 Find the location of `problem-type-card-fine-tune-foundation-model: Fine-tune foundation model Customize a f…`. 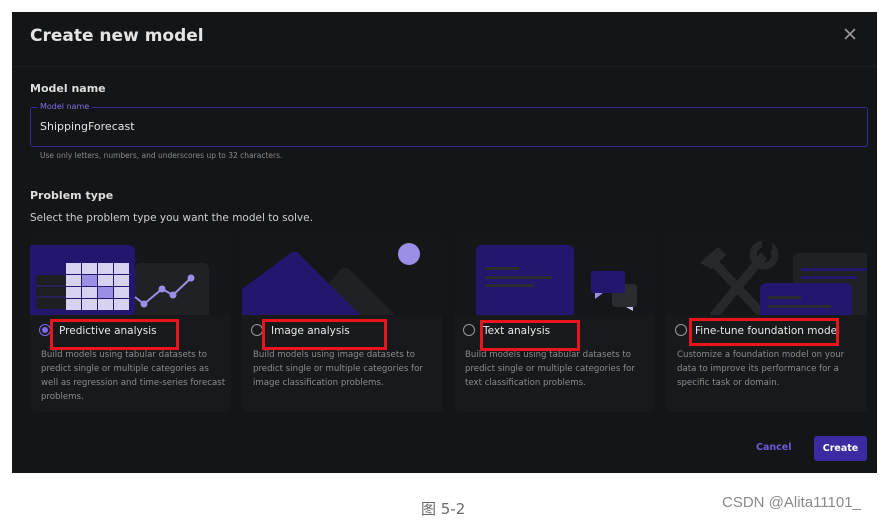

problem-type-card-fine-tune-foundation-model: Fine-tune foundation model Customize a f… is located at coordinates (766, 321).